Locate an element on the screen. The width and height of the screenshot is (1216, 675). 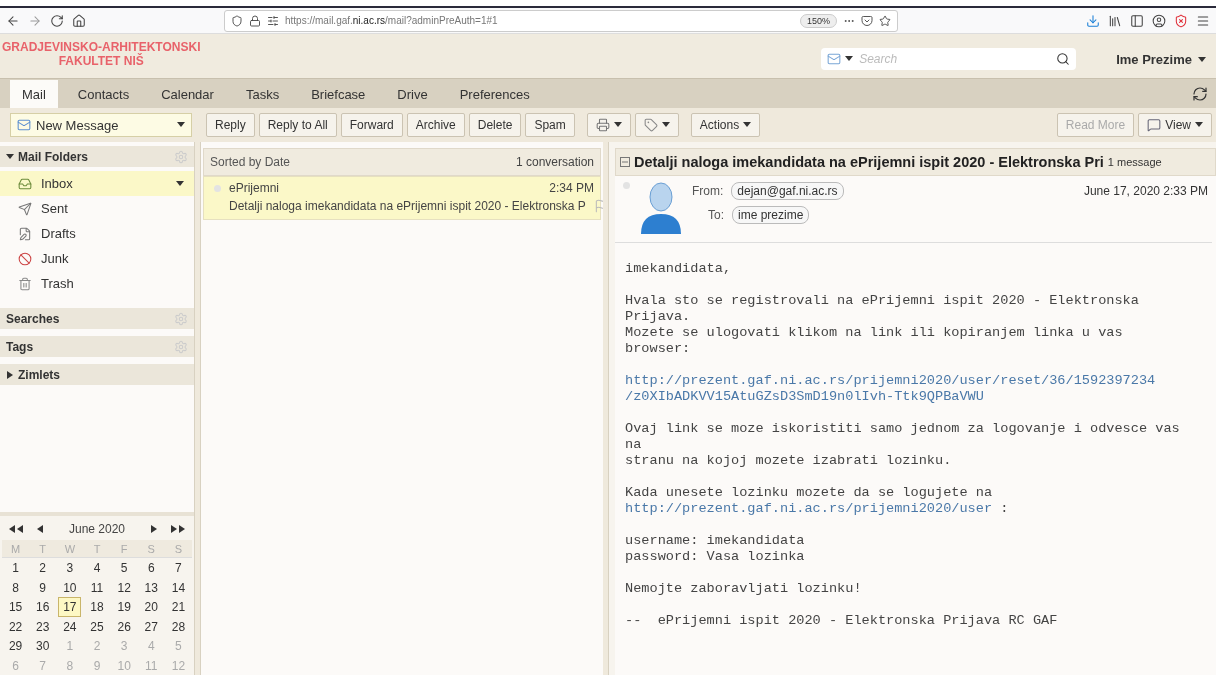
back-icon is located at coordinates (13, 20).